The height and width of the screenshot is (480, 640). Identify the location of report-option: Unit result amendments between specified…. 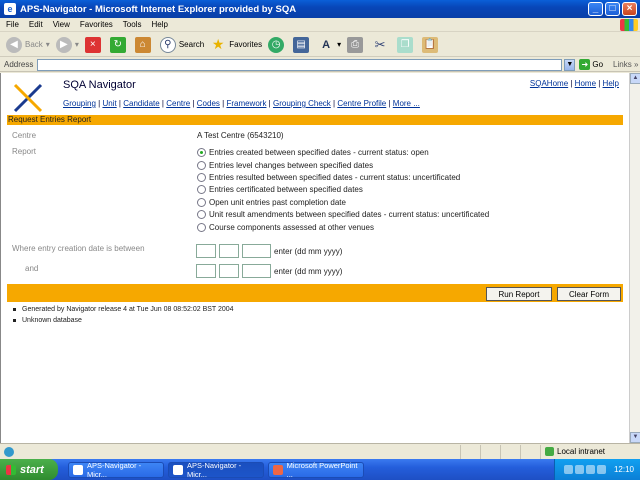
(343, 214).